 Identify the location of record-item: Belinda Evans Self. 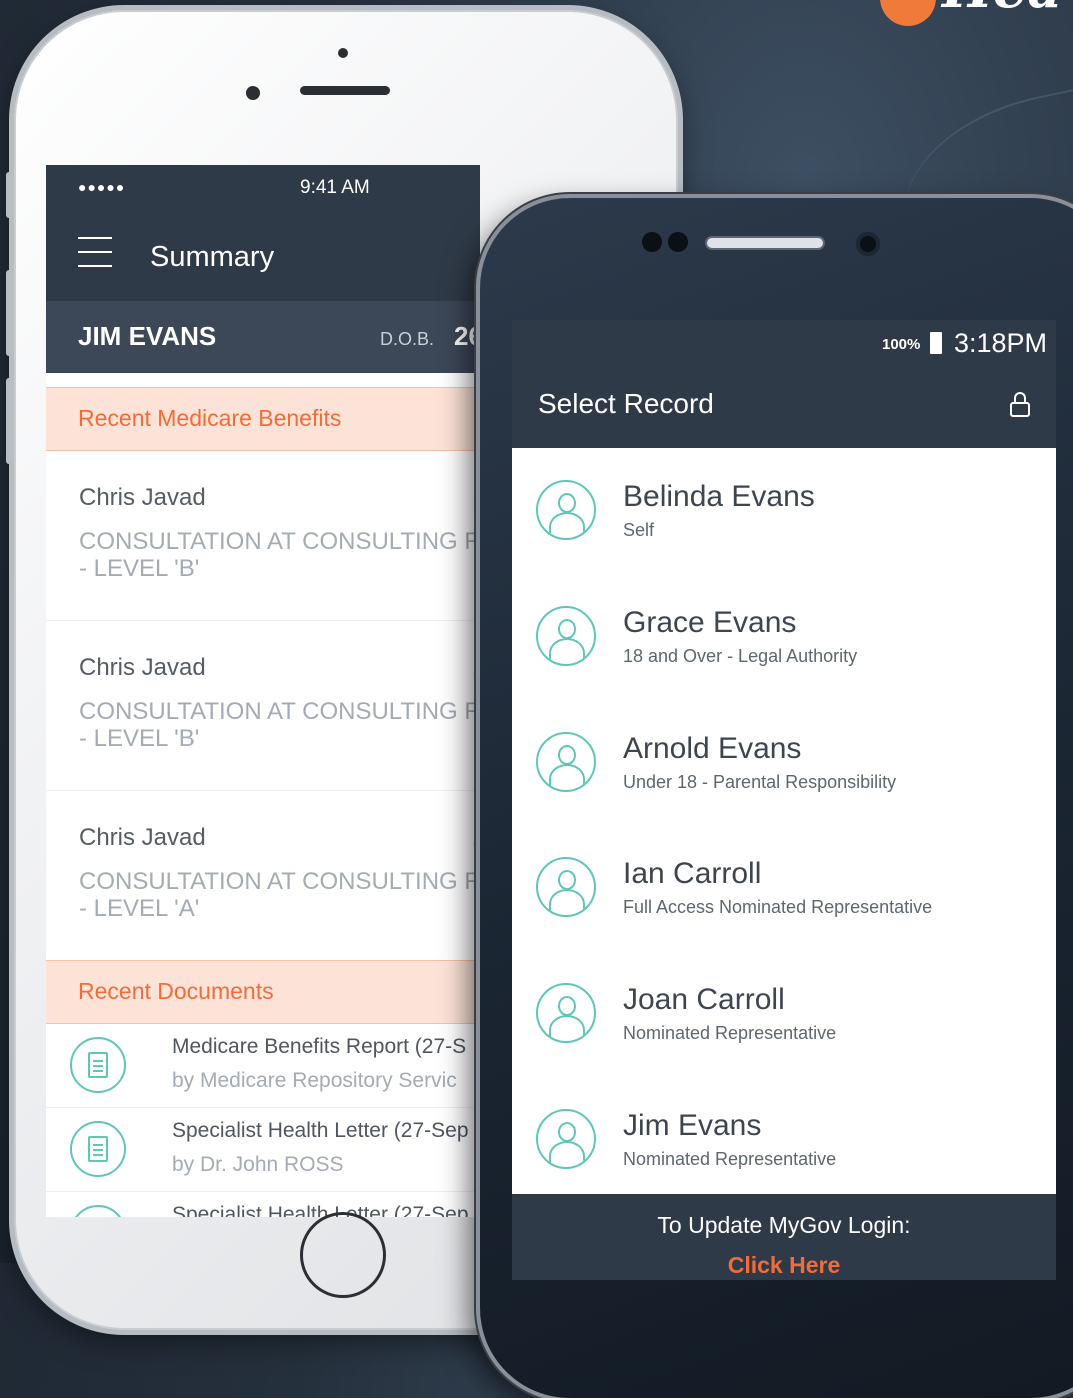
(784, 511).